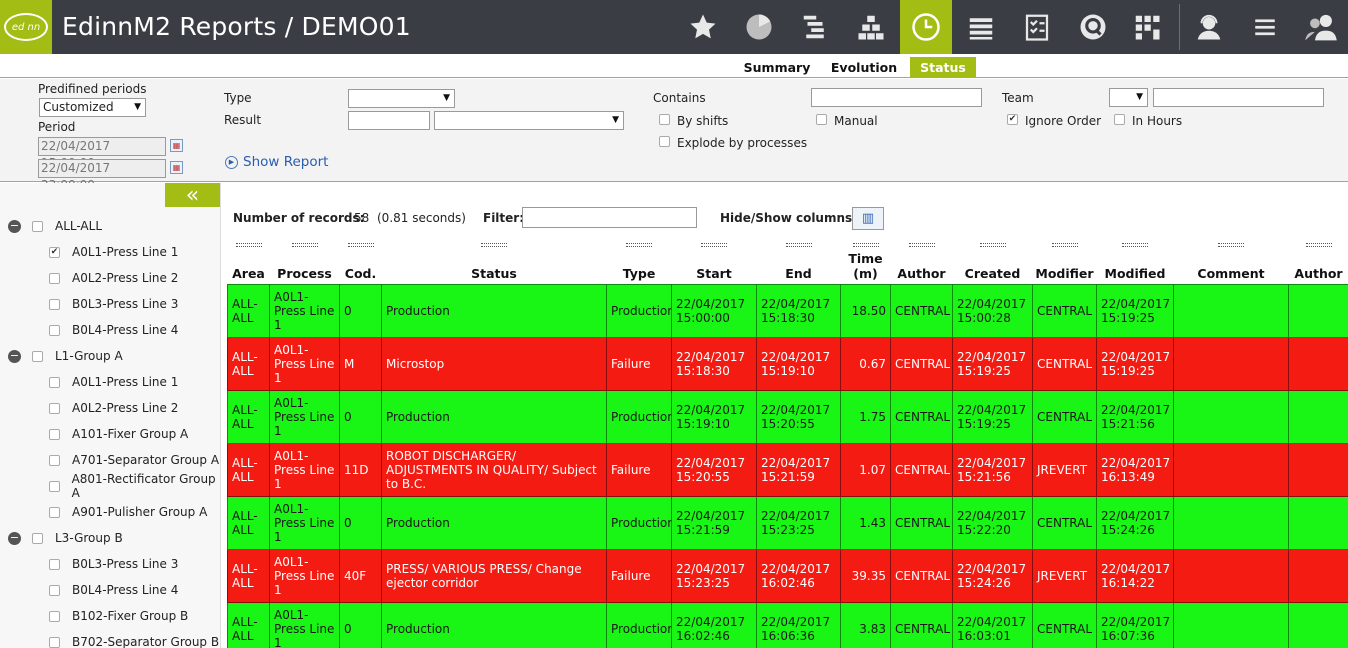  I want to click on tree-group: − L1-Group A, so click(65, 356).